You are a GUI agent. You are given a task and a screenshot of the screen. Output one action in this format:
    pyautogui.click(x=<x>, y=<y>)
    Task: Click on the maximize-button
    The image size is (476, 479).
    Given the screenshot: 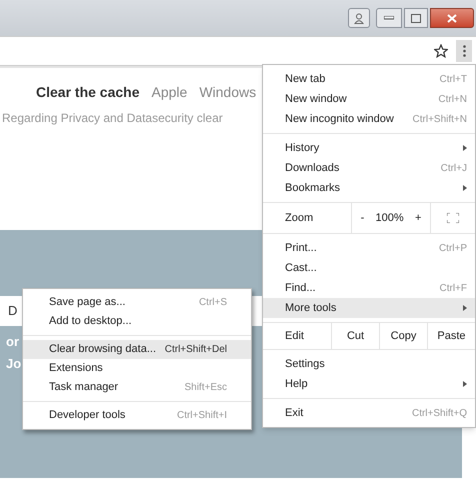 What is the action you would take?
    pyautogui.click(x=416, y=18)
    